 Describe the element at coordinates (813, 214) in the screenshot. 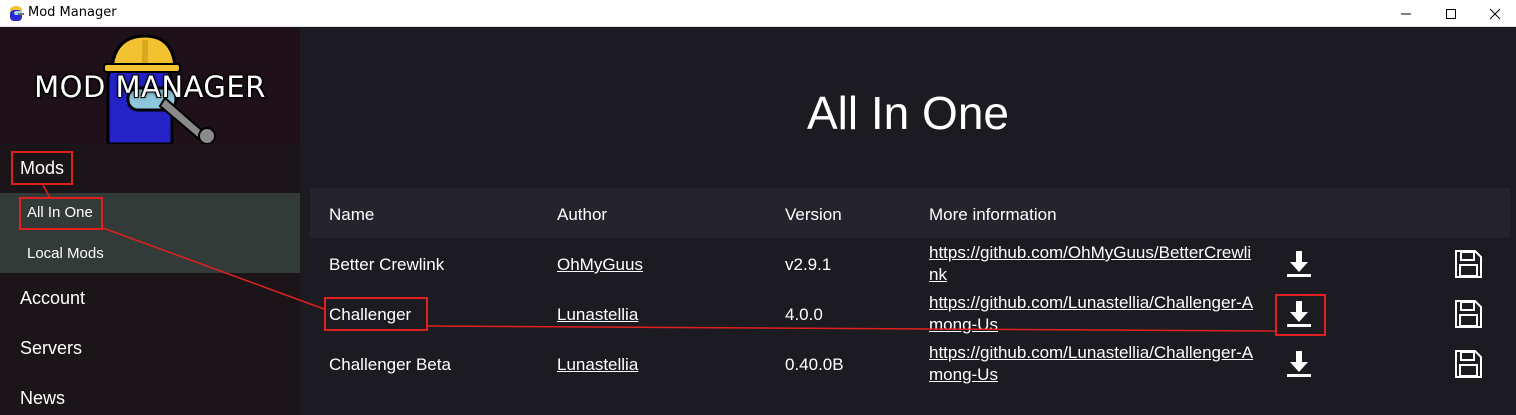

I see `column-header-version: Version` at that location.